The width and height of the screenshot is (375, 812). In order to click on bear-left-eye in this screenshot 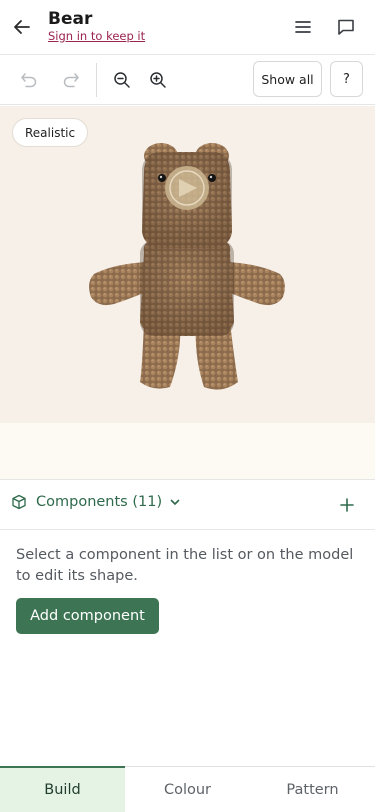, I will do `click(162, 178)`.